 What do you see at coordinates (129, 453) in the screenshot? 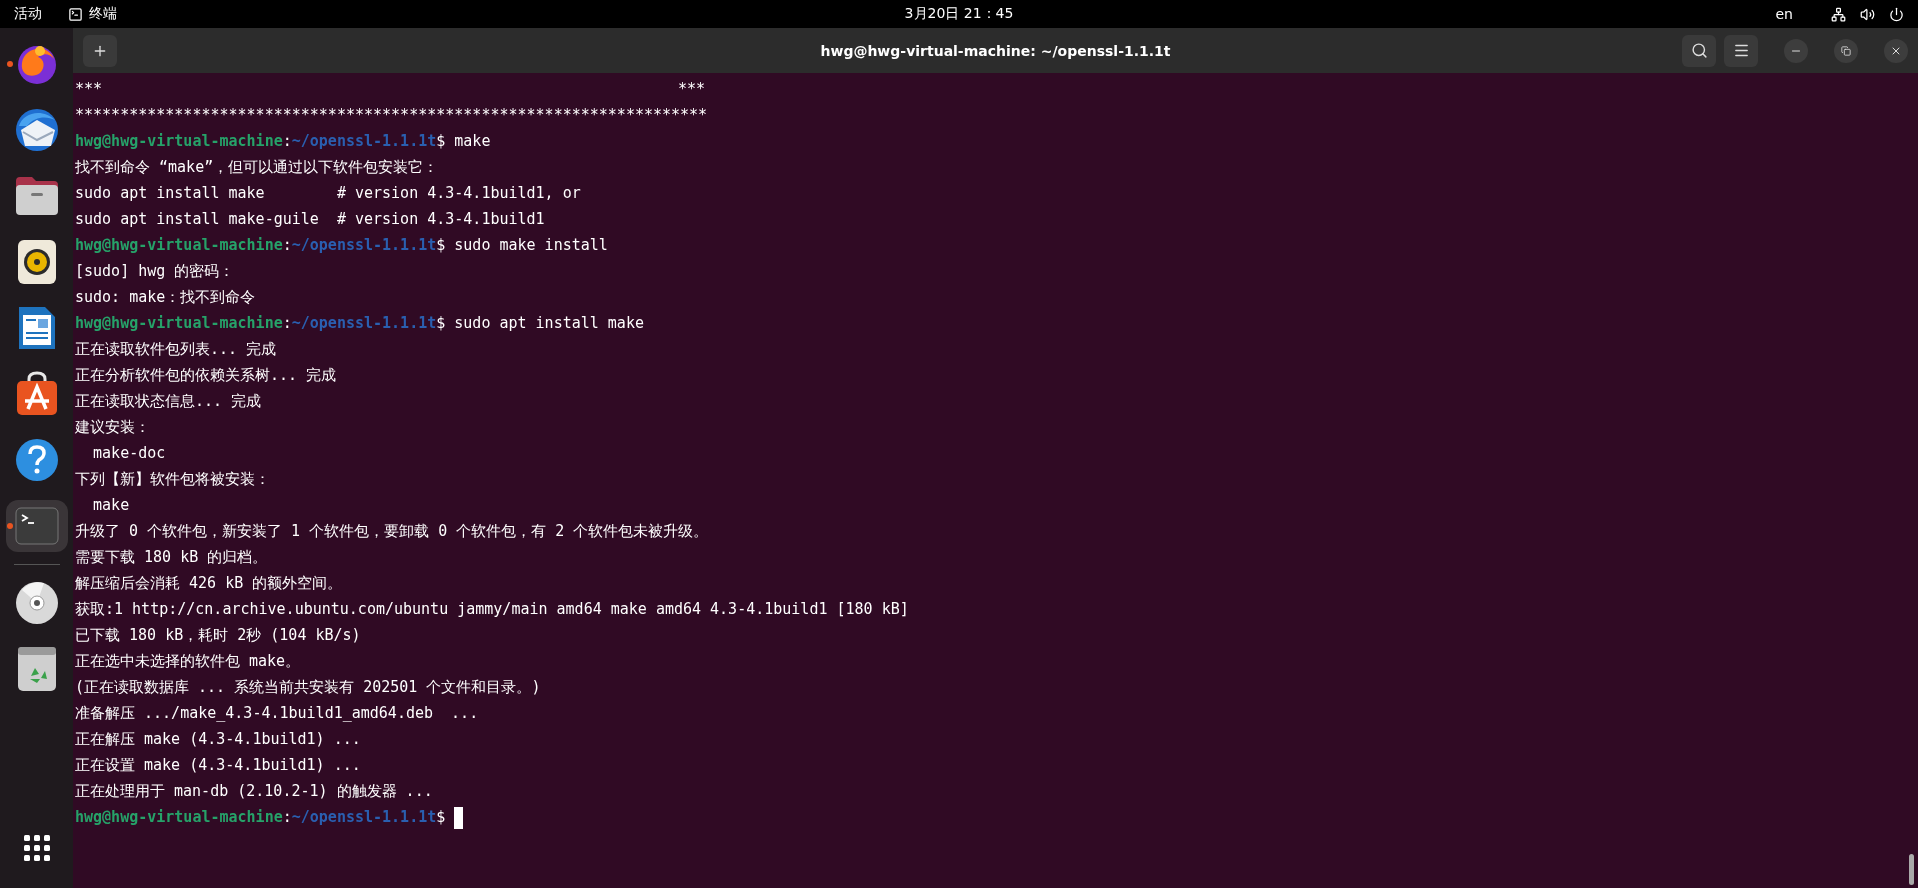
I see `output-line: make-doc` at bounding box center [129, 453].